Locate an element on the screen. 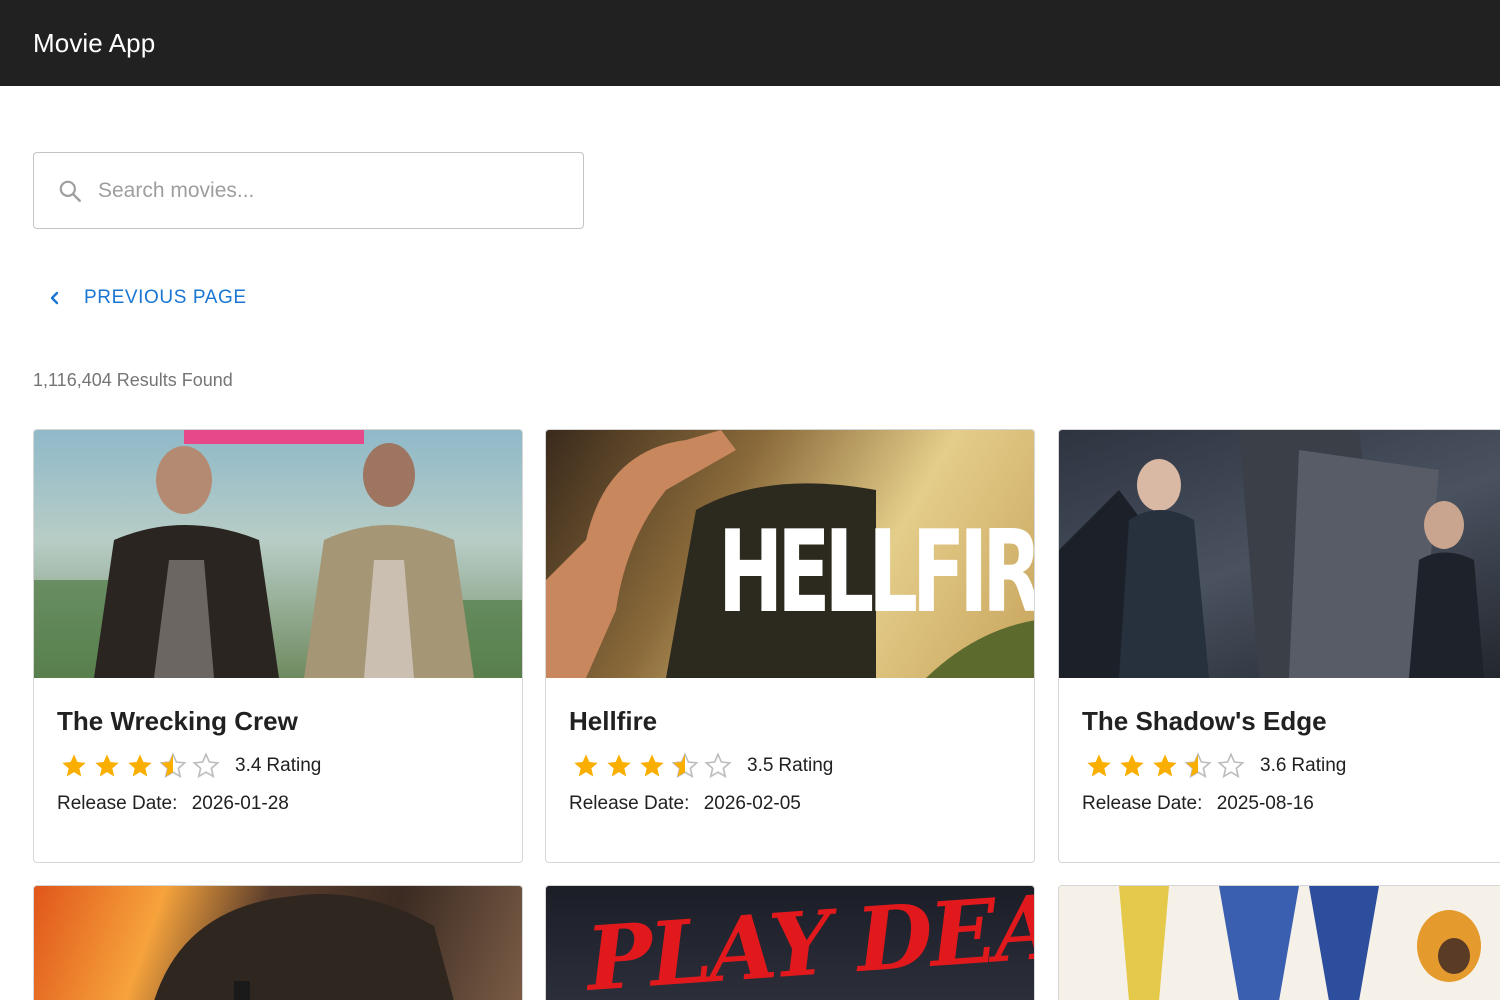  release-row: Release Date: 2026-02-05 is located at coordinates (790, 804).